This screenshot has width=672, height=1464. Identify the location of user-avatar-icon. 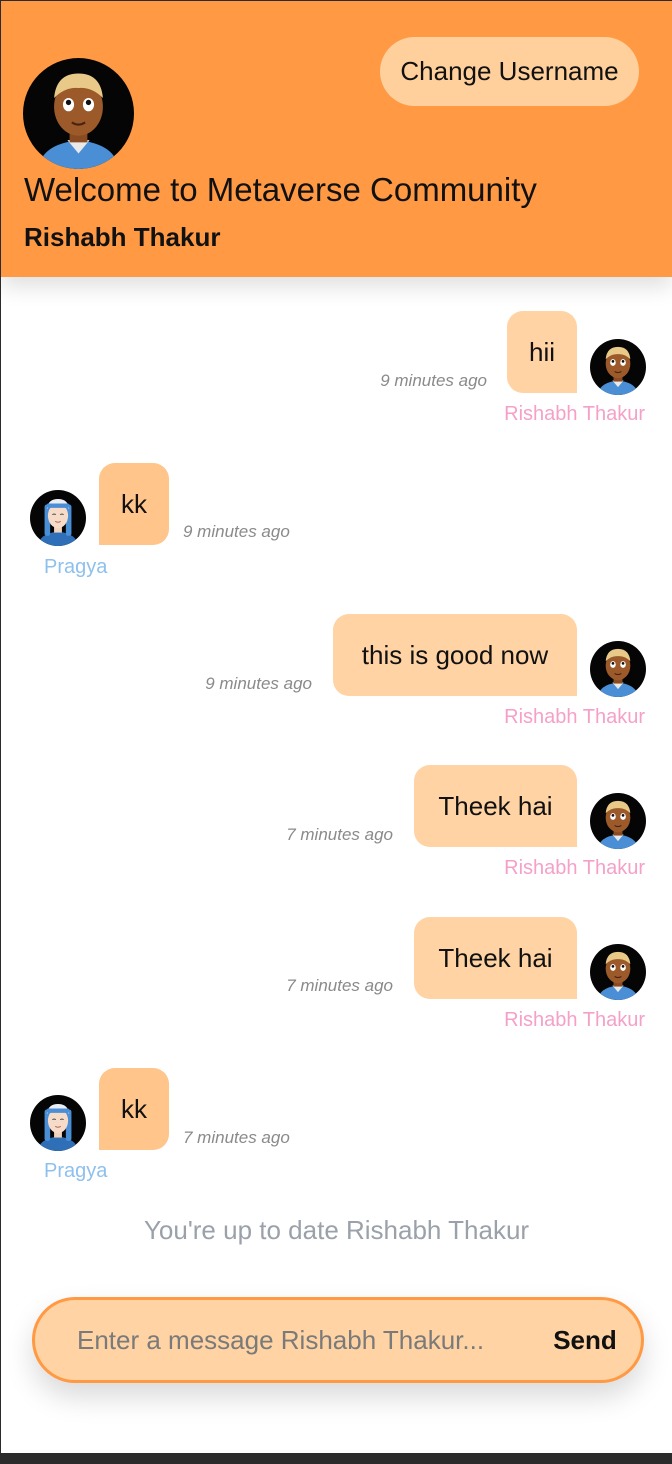
(78, 113).